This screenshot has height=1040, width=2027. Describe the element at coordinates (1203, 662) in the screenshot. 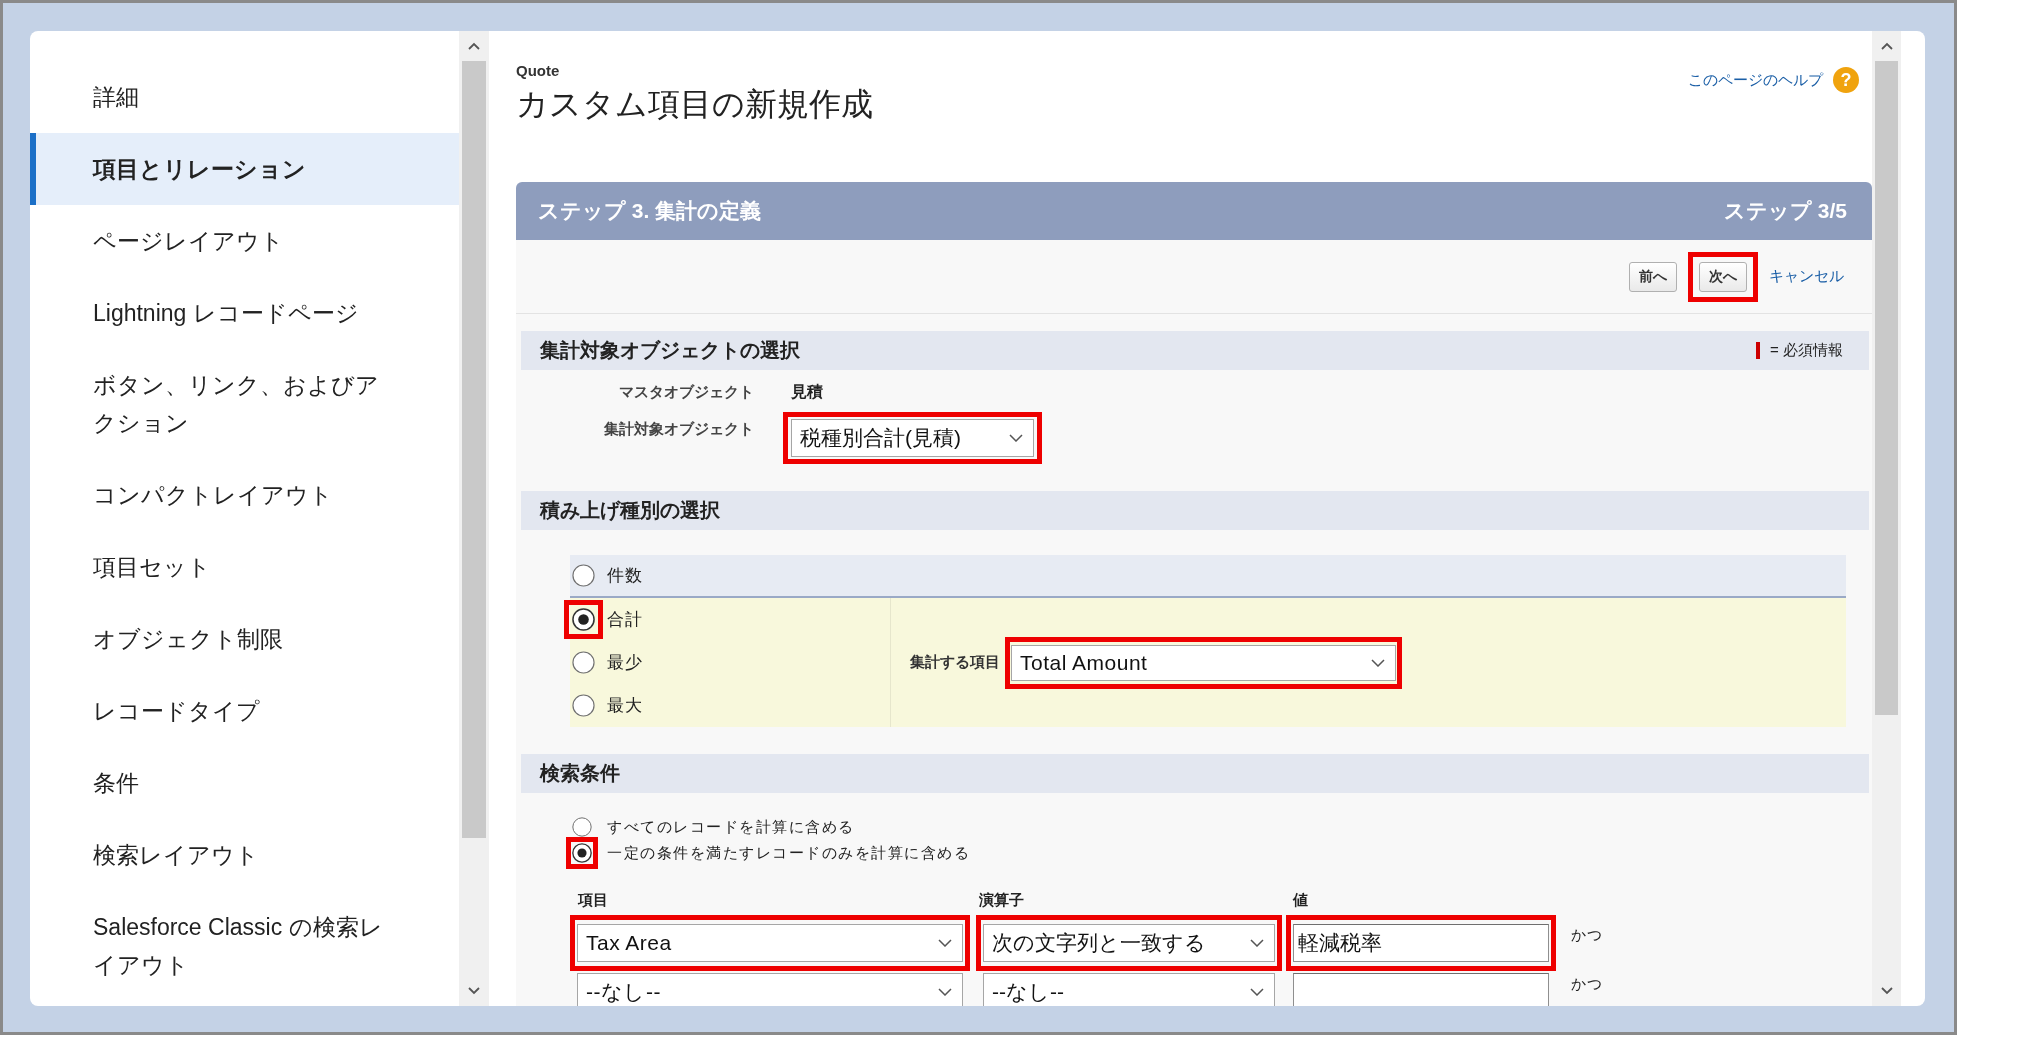

I see `dropdown-select: Total Amount` at that location.